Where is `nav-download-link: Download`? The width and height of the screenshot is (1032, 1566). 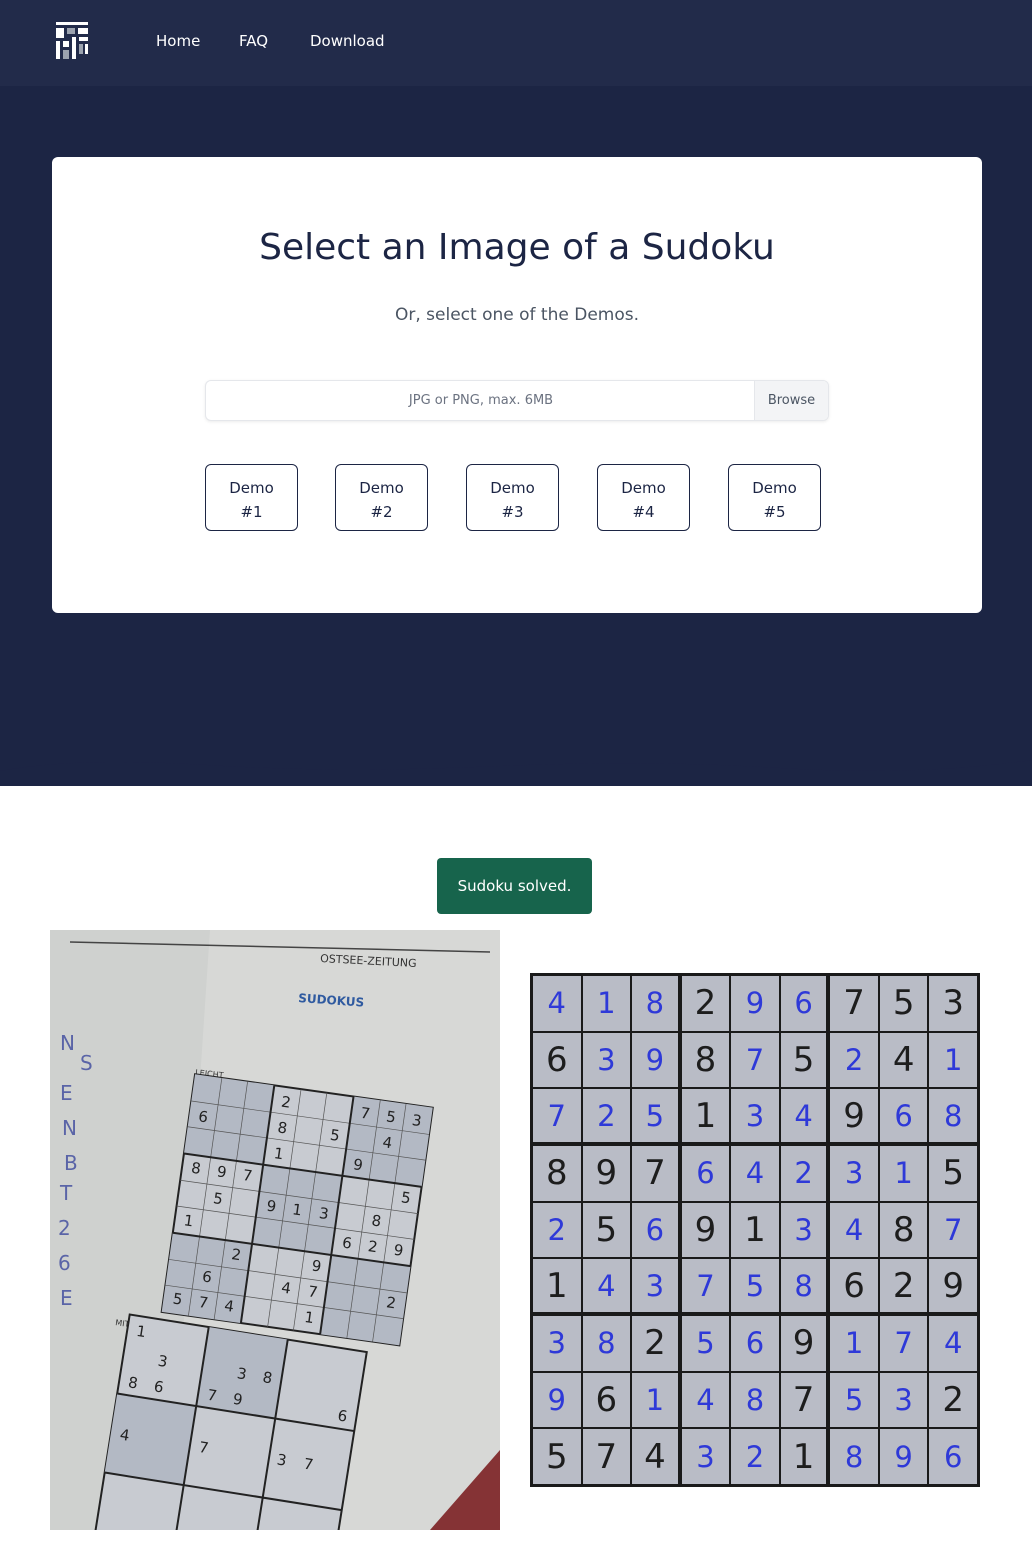
nav-download-link: Download is located at coordinates (347, 41).